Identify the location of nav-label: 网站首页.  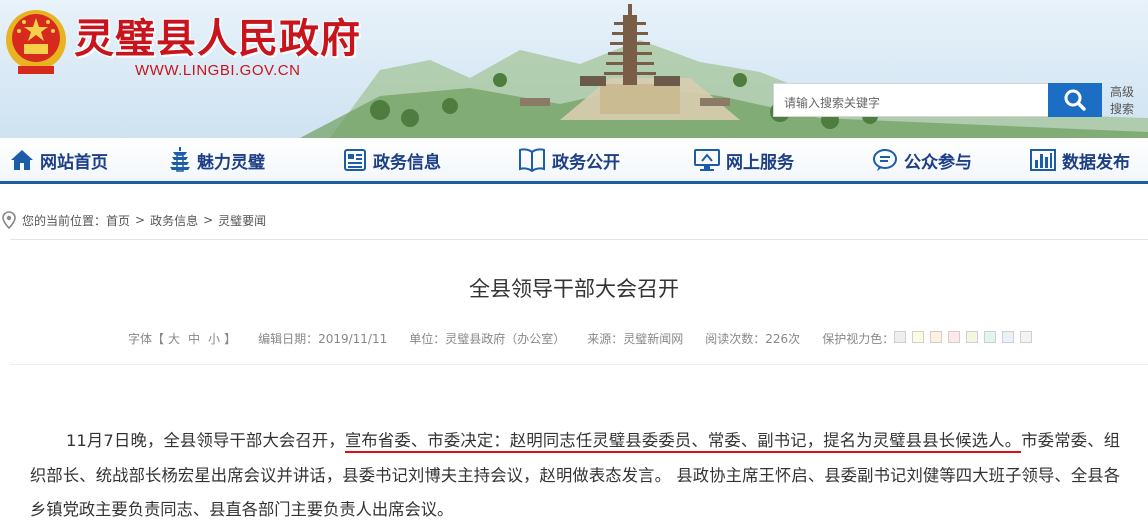
(74, 162).